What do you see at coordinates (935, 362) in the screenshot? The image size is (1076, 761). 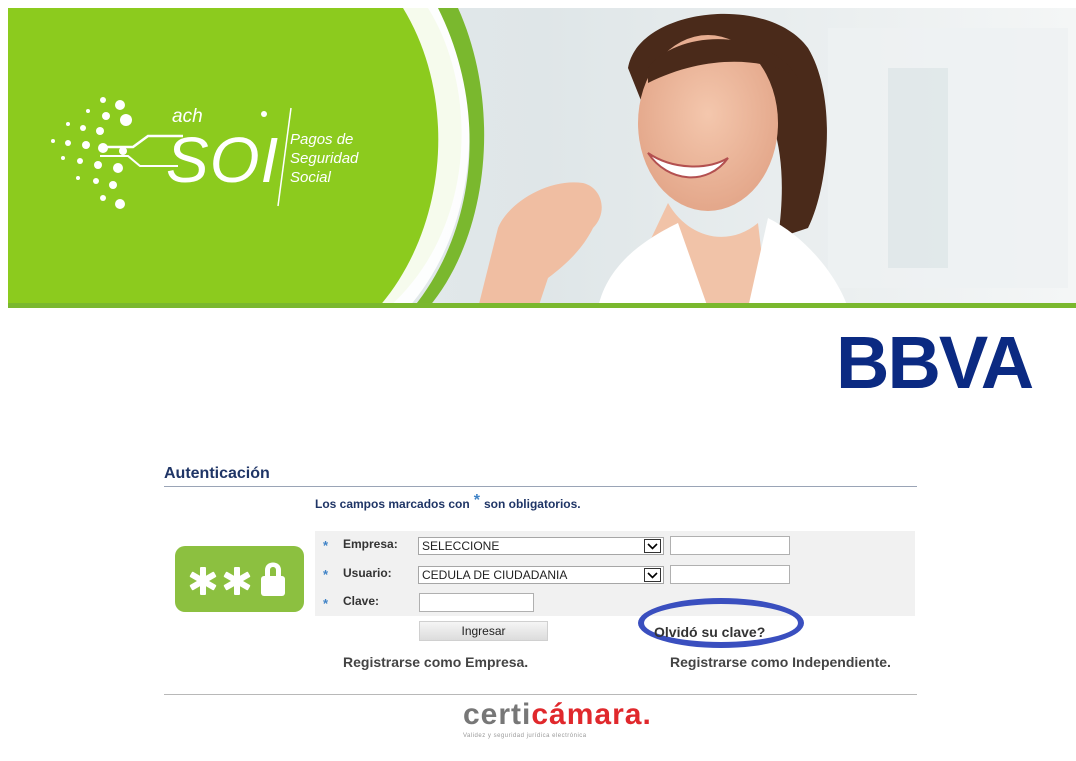 I see `bank-logo: BBVA` at bounding box center [935, 362].